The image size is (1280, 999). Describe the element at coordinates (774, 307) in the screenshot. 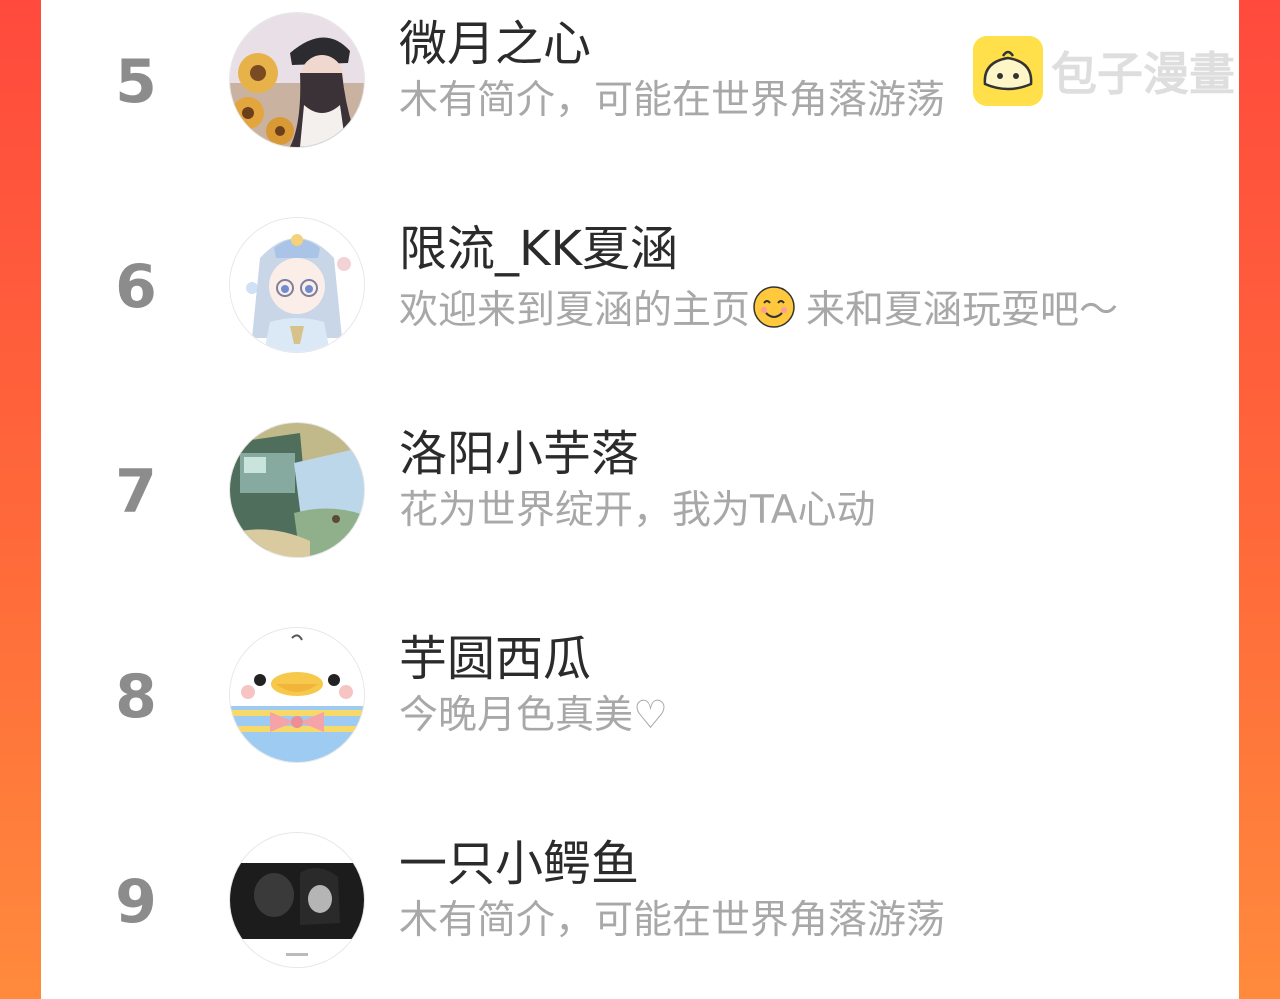

I see `smiling-face-emoji-icon` at that location.